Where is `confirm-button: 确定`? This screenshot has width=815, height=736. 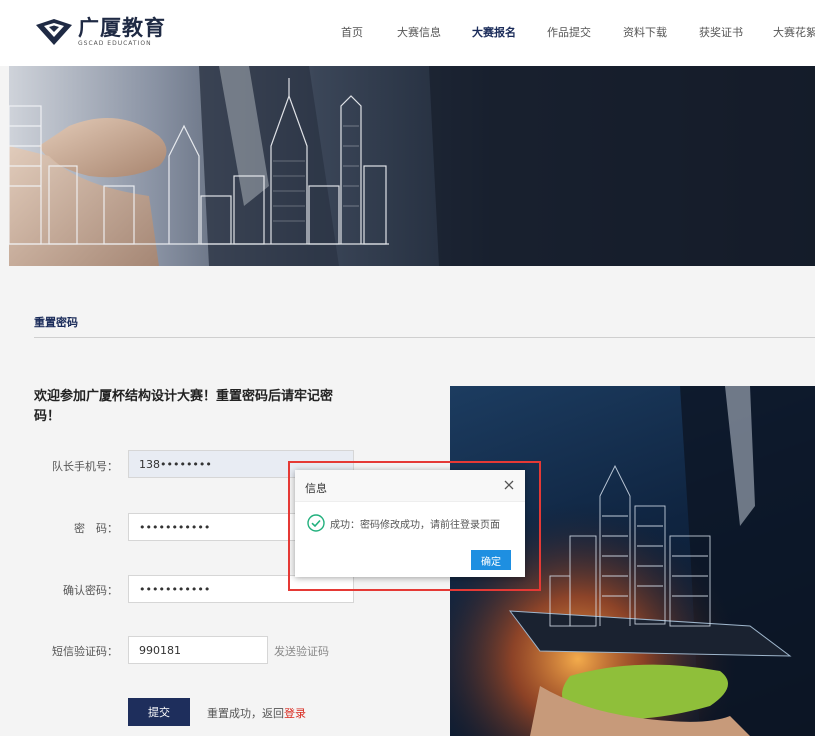
confirm-button: 确定 is located at coordinates (491, 560).